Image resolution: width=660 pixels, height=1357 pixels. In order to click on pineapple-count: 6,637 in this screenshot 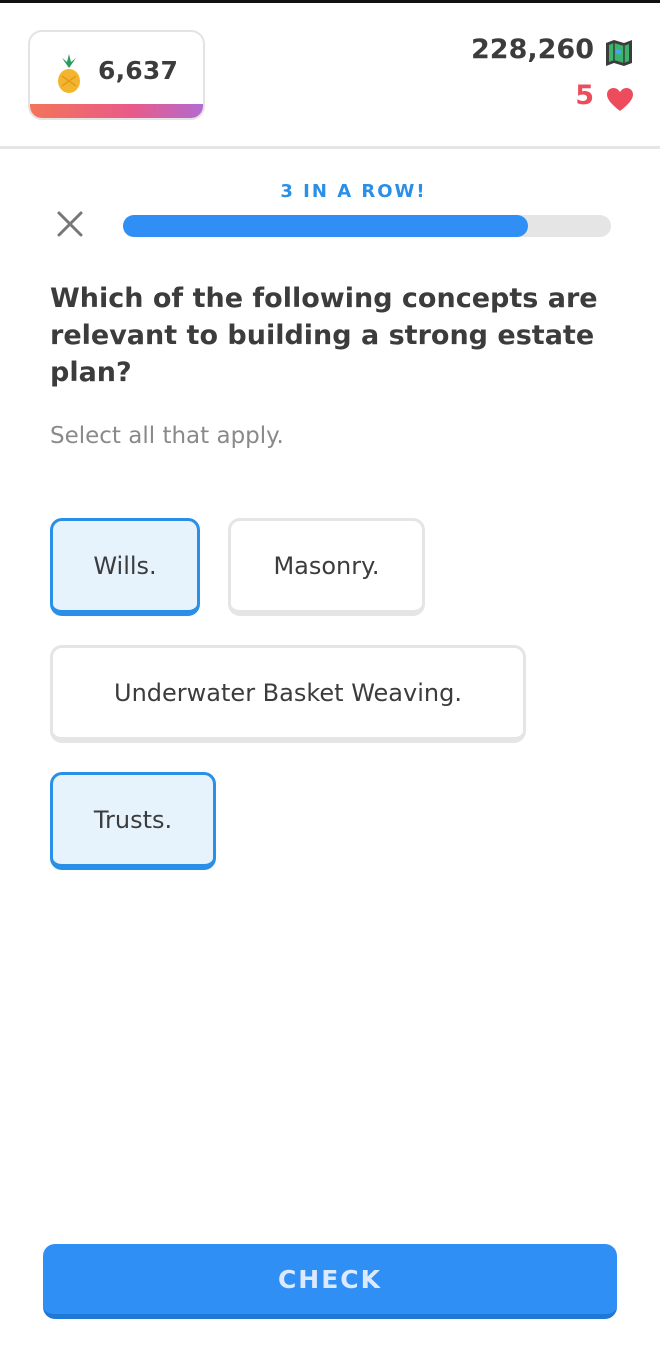, I will do `click(138, 70)`.